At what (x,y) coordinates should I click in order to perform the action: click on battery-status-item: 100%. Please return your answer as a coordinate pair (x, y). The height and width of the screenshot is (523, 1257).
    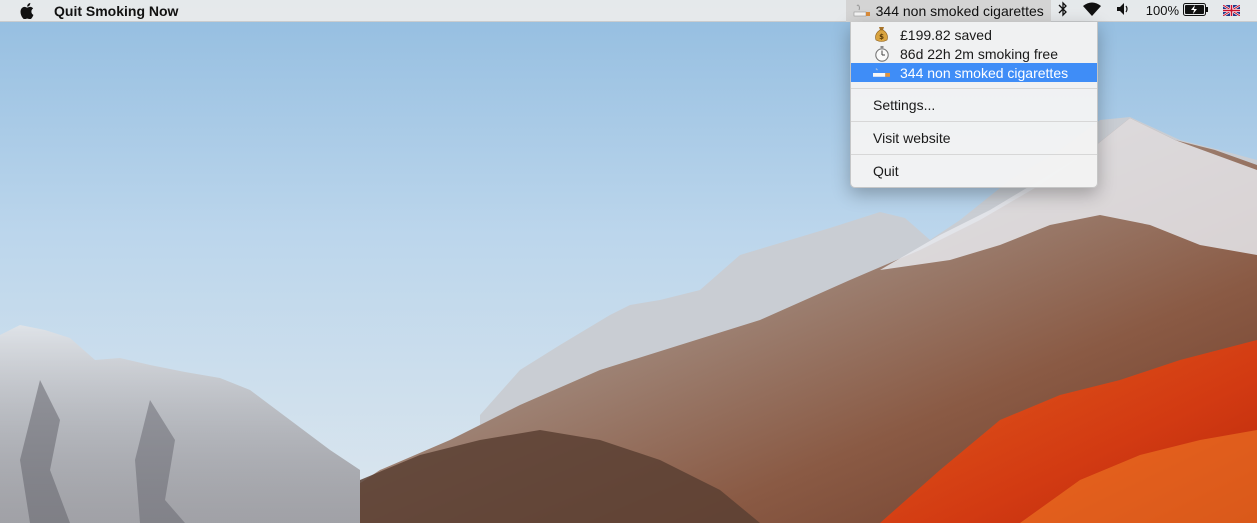
    Looking at the image, I should click on (1177, 11).